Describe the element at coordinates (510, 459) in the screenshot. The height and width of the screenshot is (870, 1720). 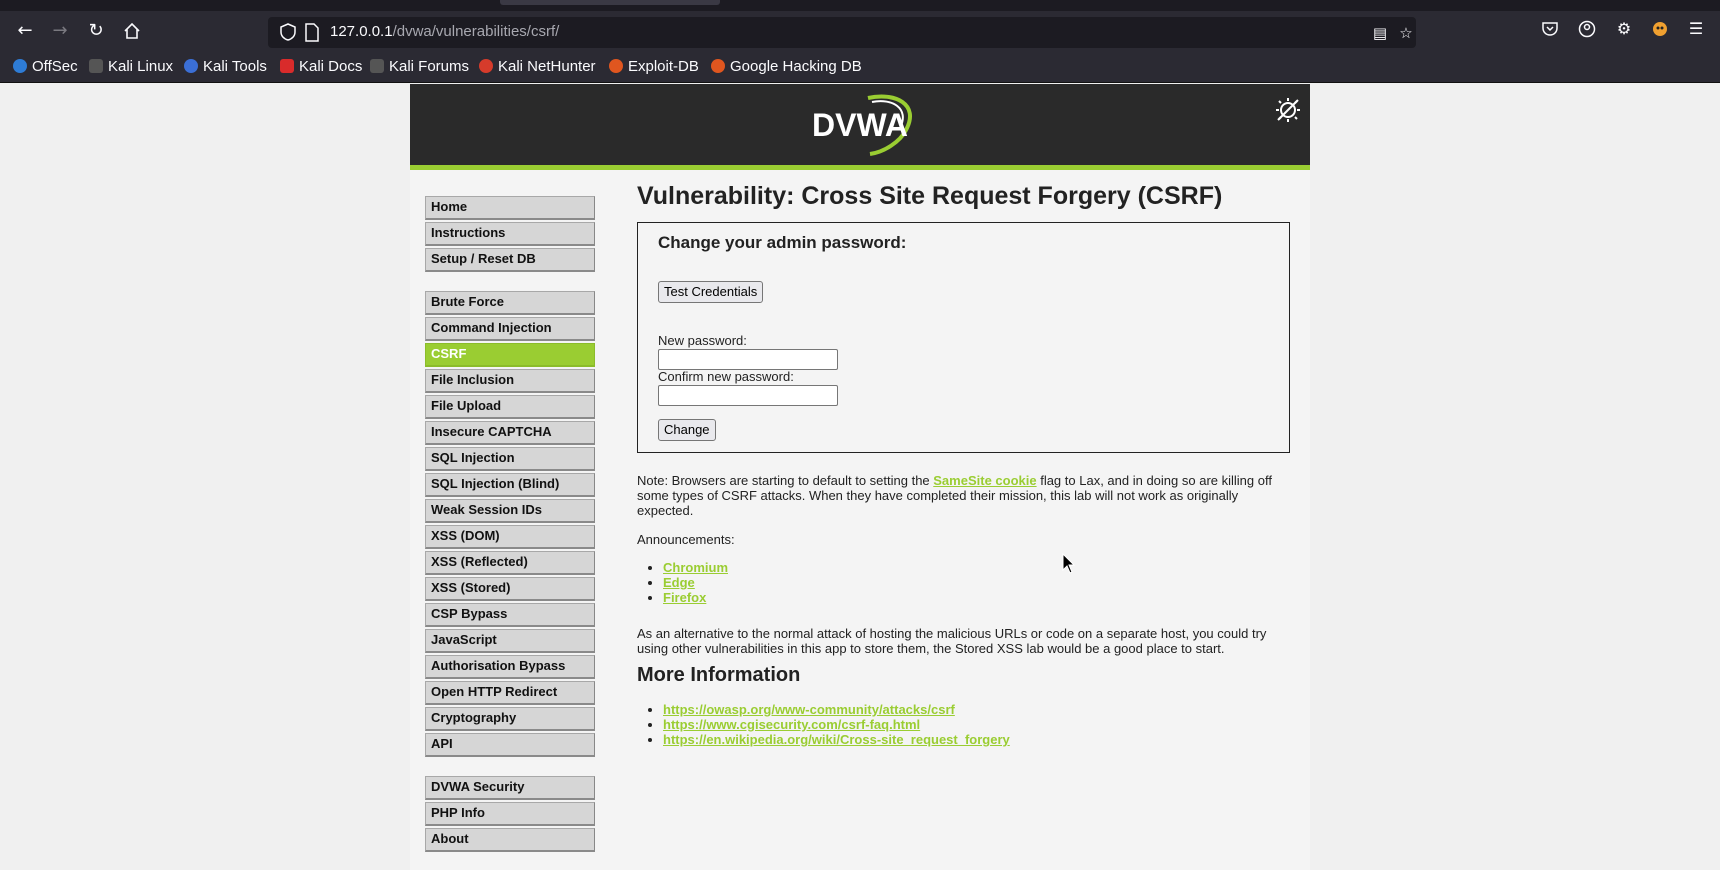
I see `menu-item-sql-injection: SQL Injection` at that location.